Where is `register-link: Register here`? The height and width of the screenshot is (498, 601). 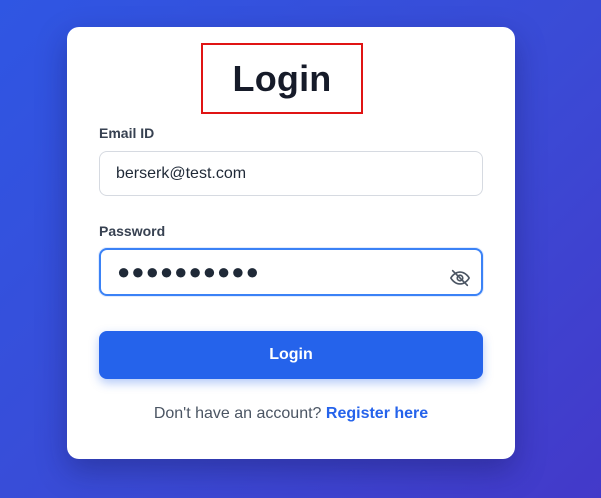
register-link: Register here is located at coordinates (377, 413).